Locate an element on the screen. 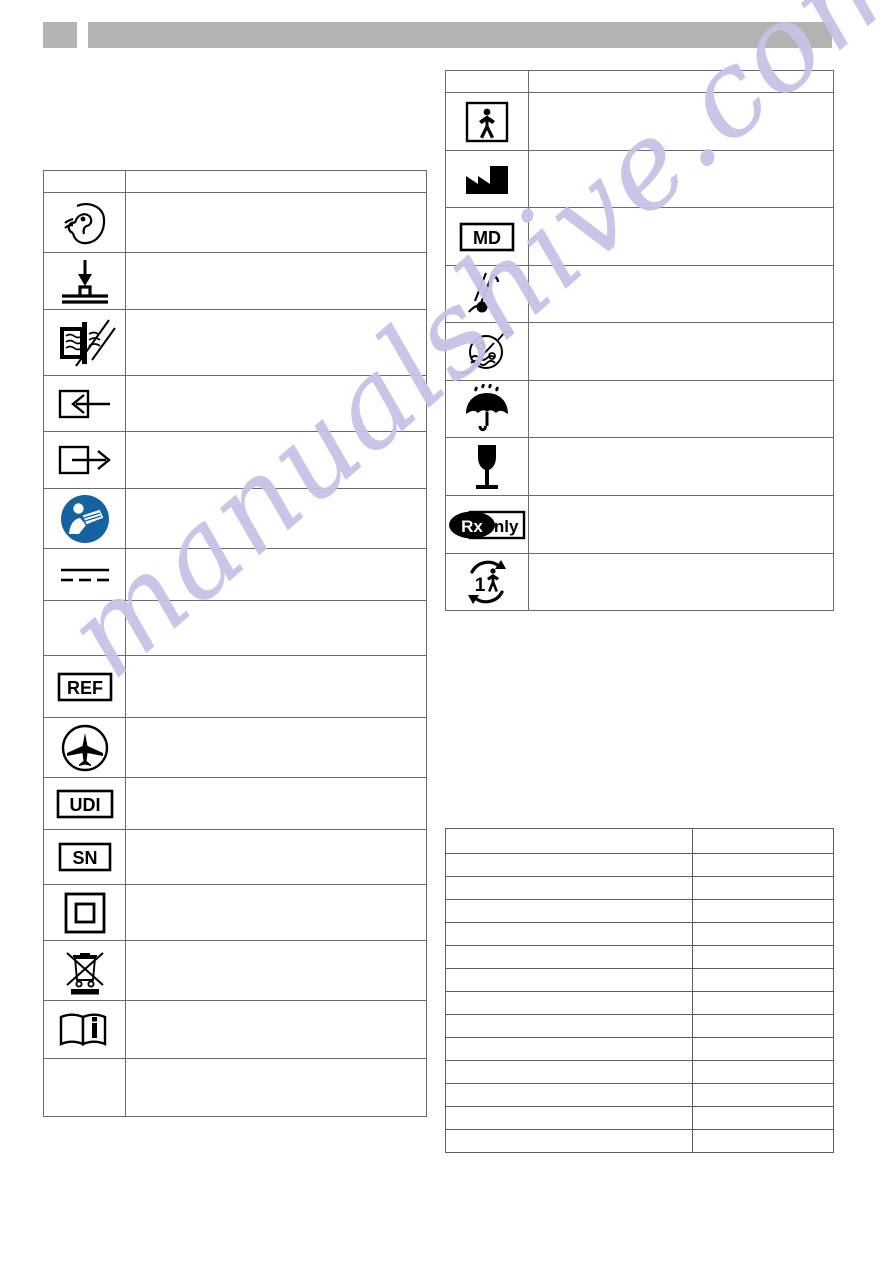  manufacturer-factory-icon is located at coordinates (487, 179).